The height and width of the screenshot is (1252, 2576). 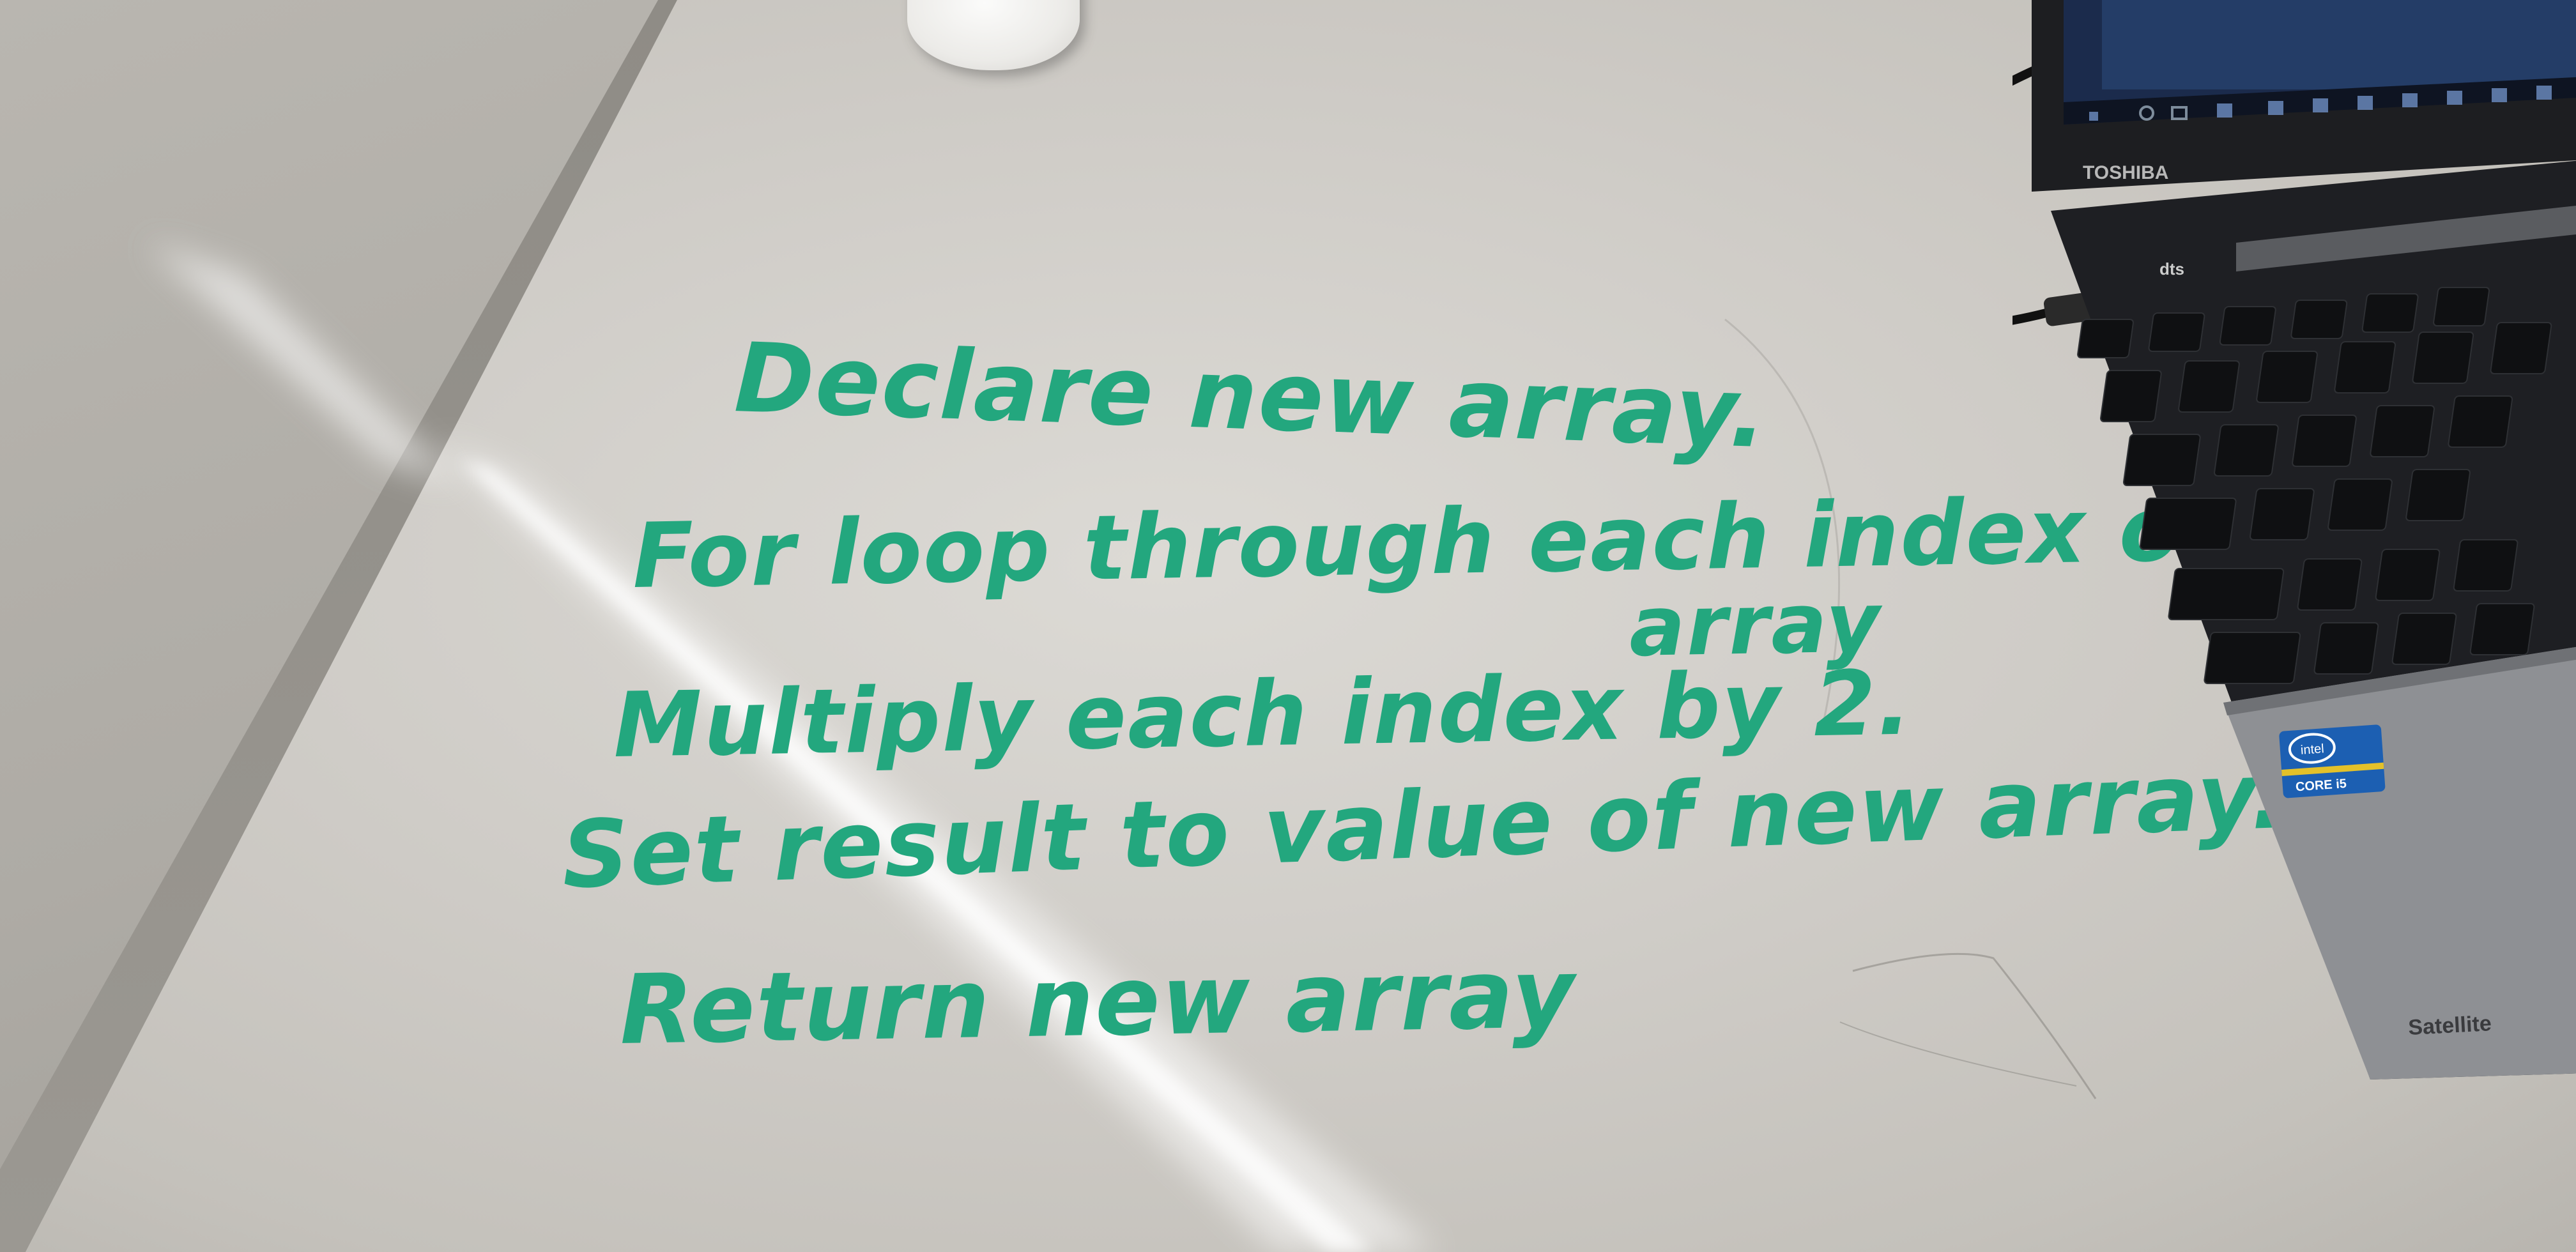 What do you see at coordinates (2125, 172) in the screenshot?
I see `laptop-brand-label: TOSHIBA` at bounding box center [2125, 172].